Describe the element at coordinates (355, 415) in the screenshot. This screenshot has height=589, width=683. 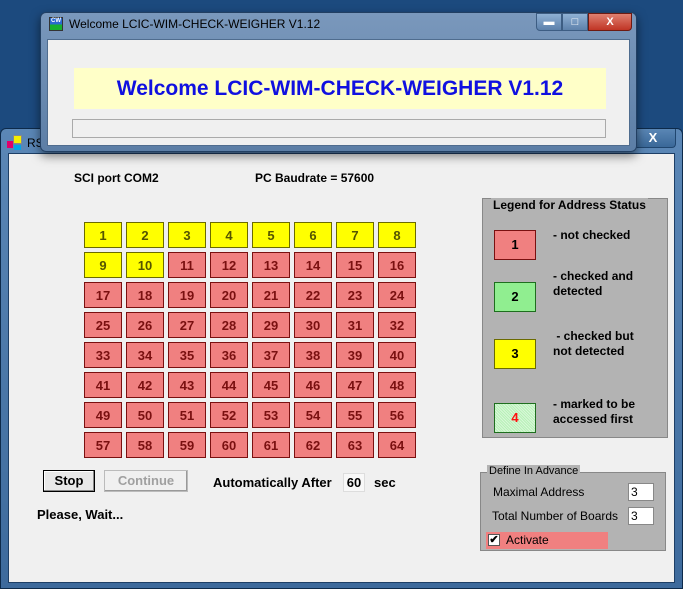
I see `address-cell-55: 55` at that location.